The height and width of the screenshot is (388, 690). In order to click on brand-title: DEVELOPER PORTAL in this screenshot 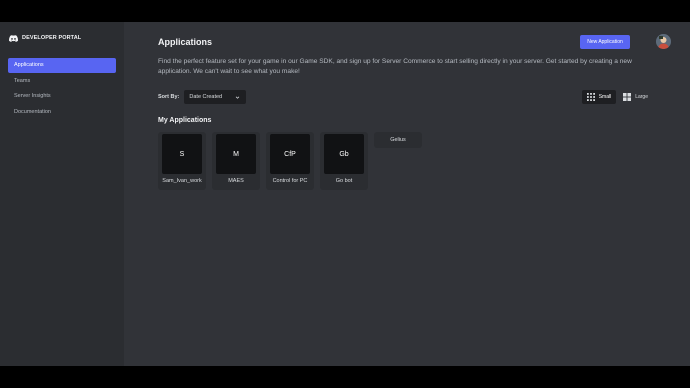, I will do `click(52, 38)`.